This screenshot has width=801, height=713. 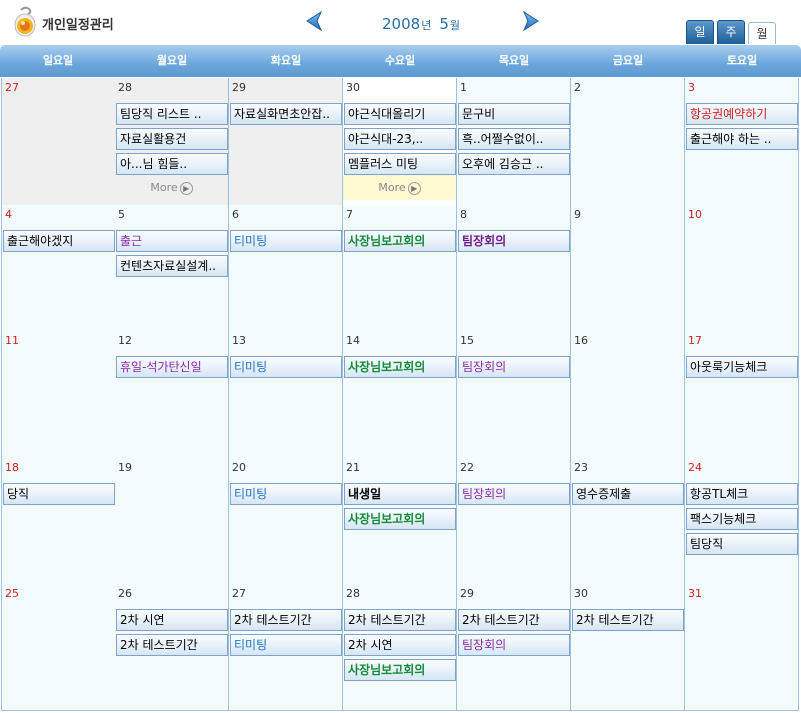 I want to click on day-number: 6, so click(x=235, y=214).